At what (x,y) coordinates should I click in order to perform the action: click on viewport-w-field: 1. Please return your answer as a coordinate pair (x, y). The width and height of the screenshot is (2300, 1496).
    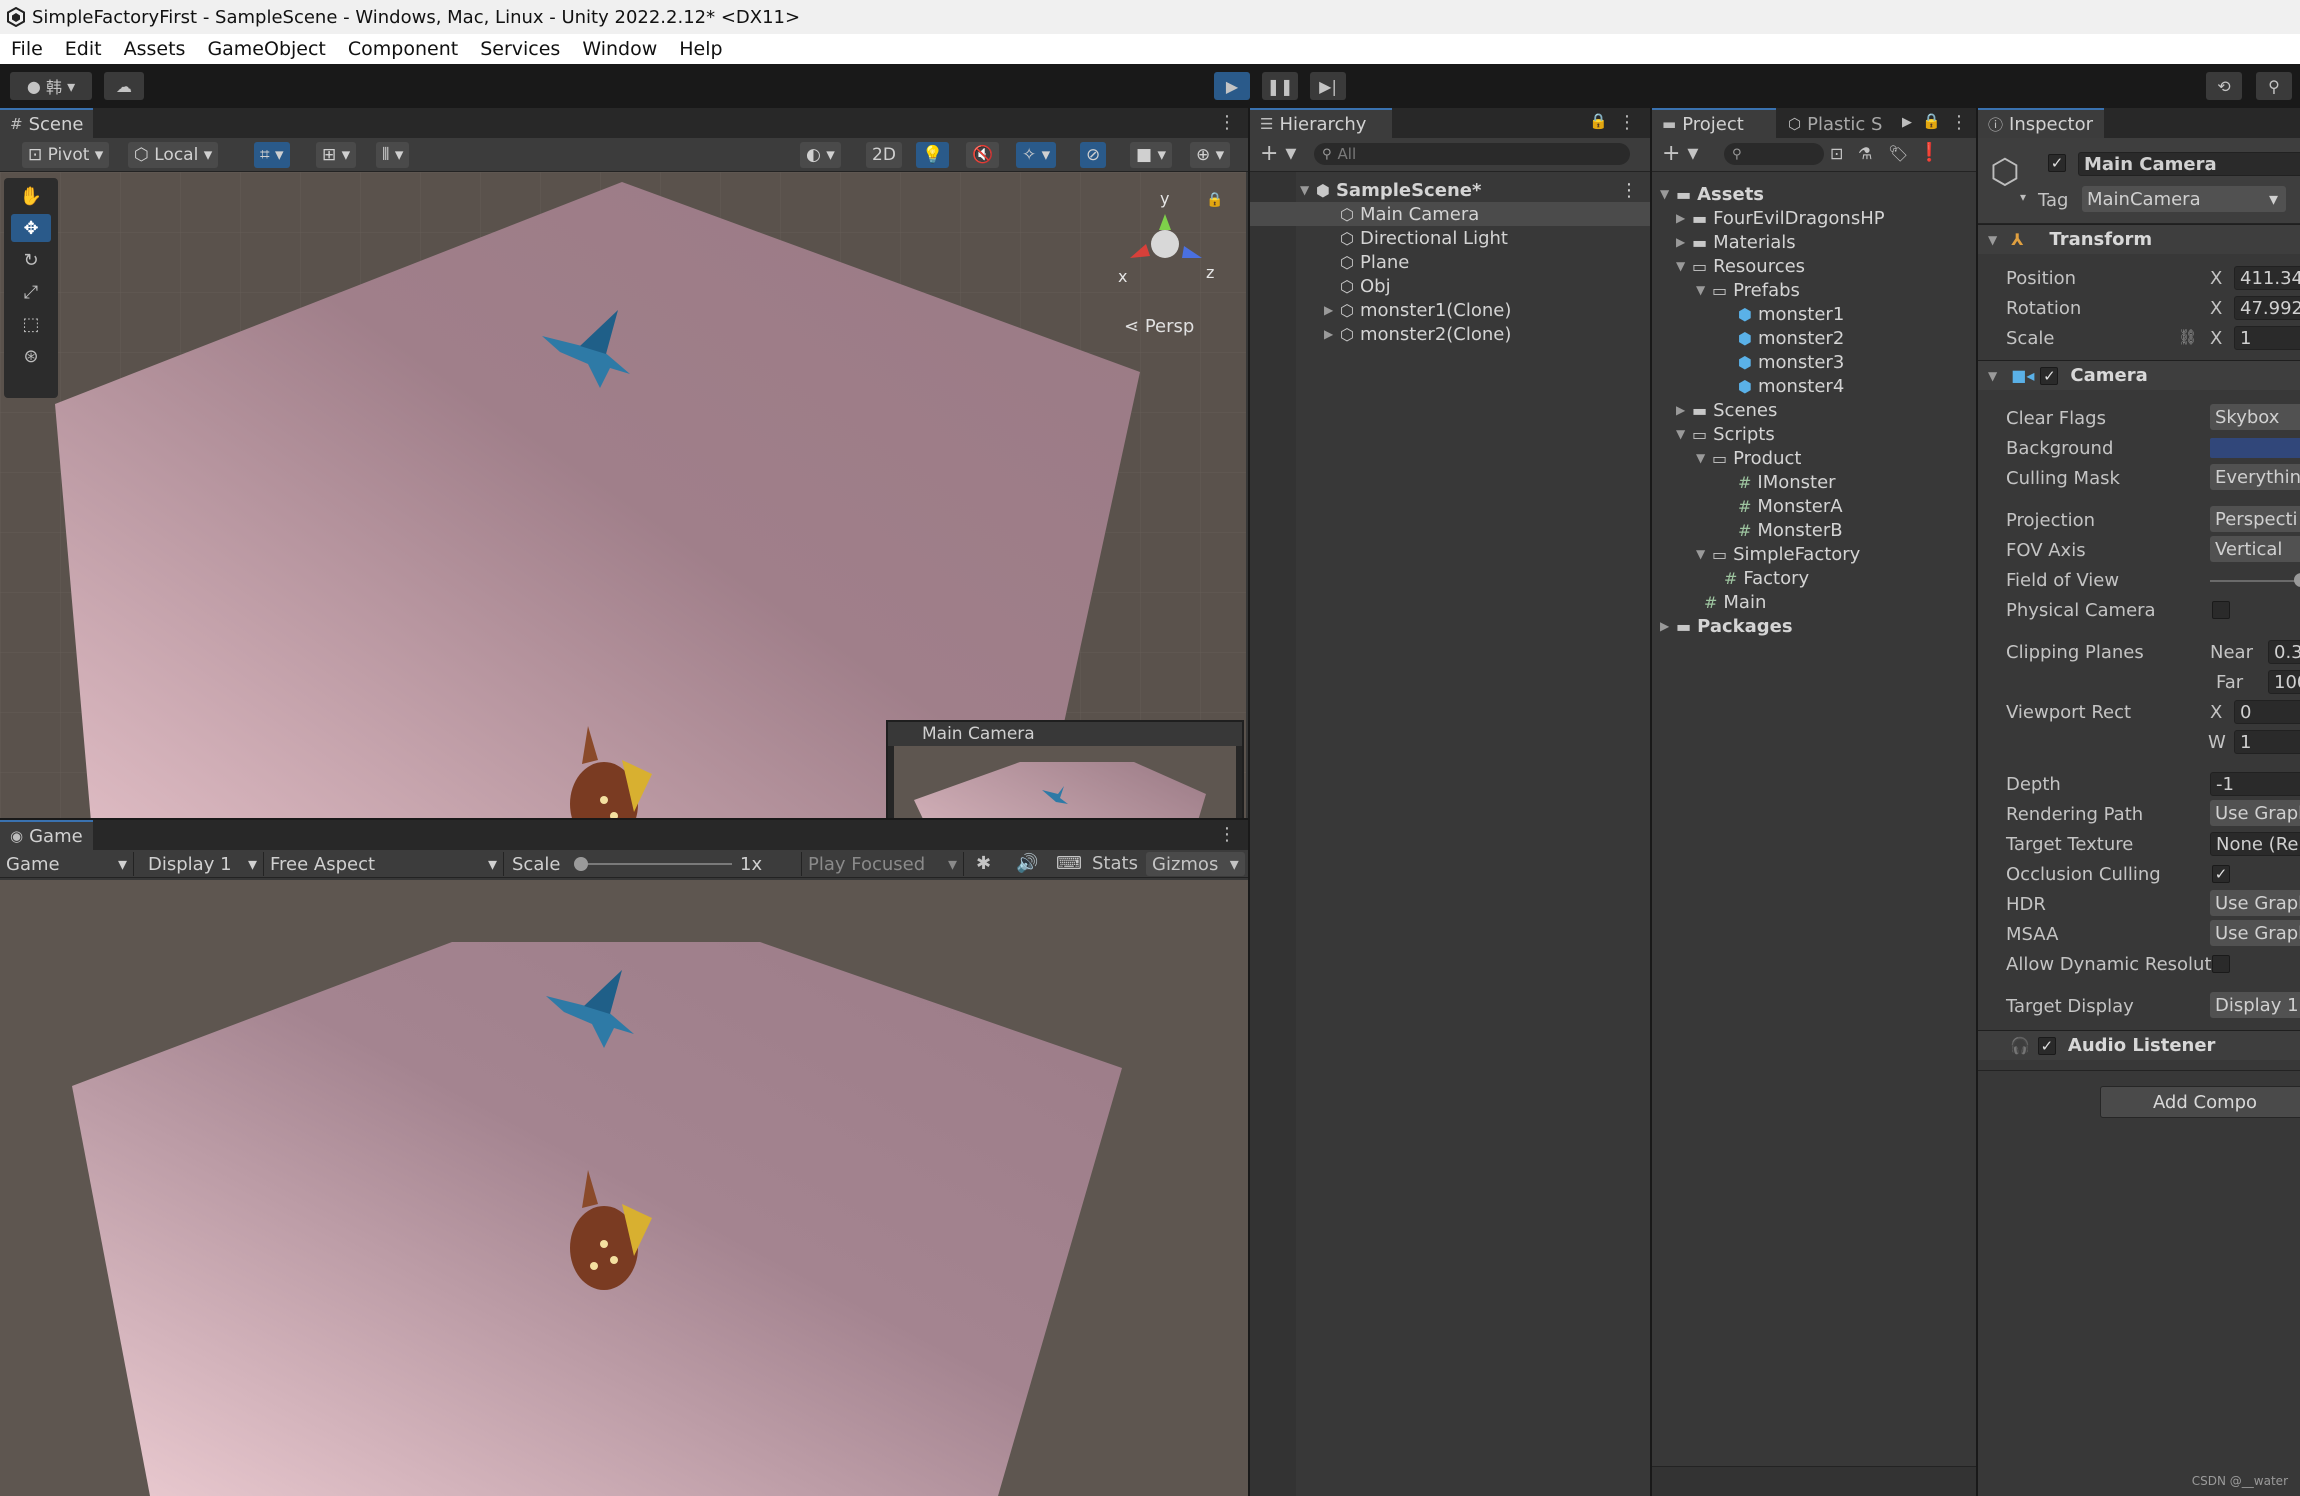
    Looking at the image, I should click on (2267, 742).